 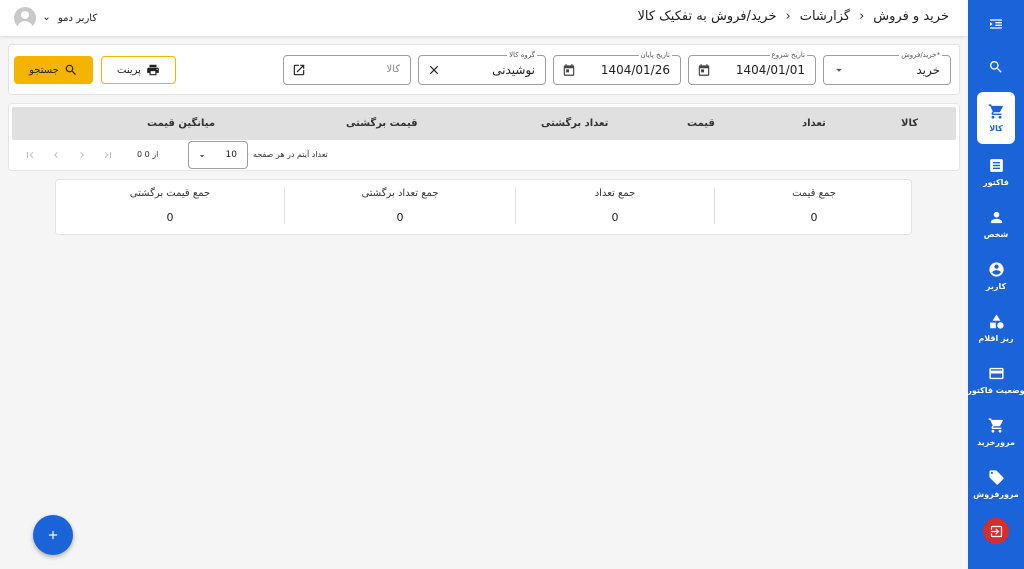 What do you see at coordinates (82, 155) in the screenshot?
I see `next-page-icon` at bounding box center [82, 155].